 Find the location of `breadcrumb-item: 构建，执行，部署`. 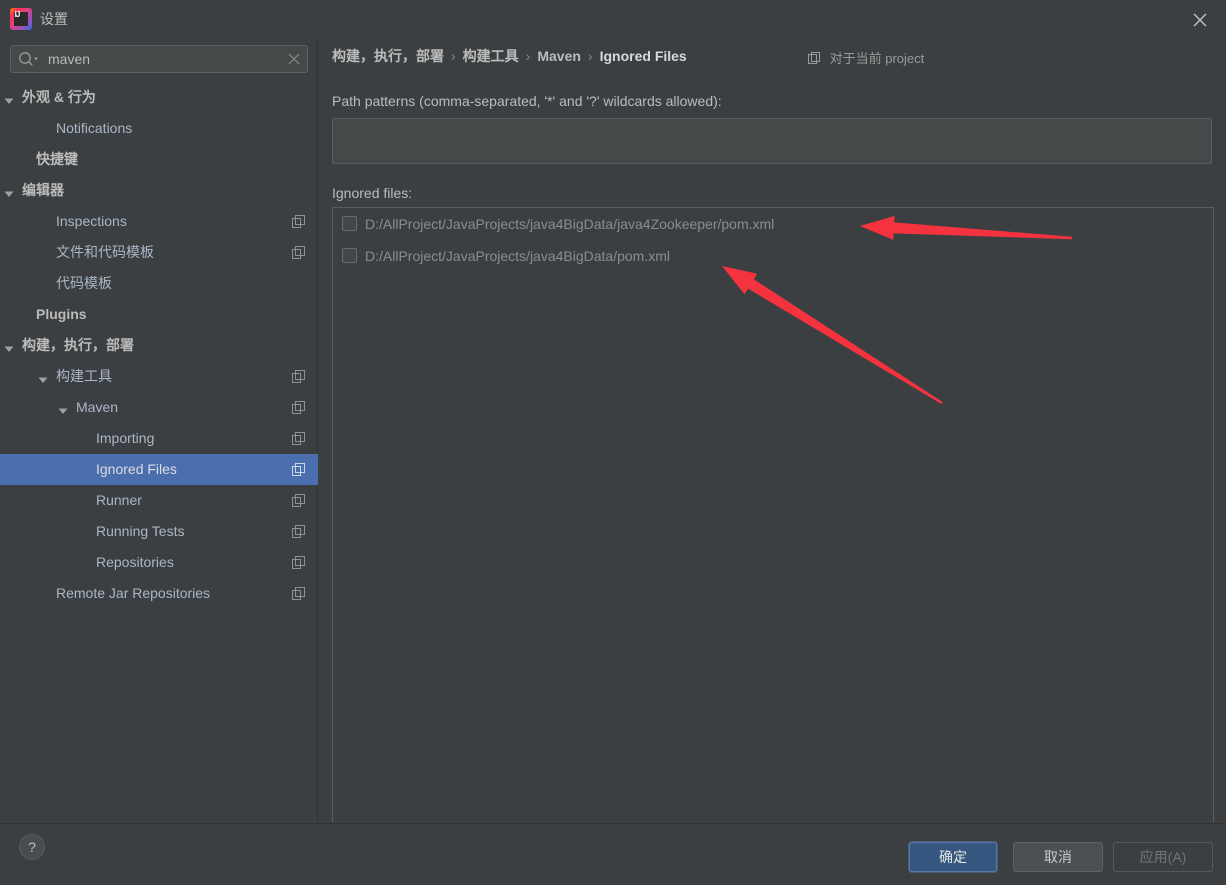

breadcrumb-item: 构建，执行，部署 is located at coordinates (388, 56).